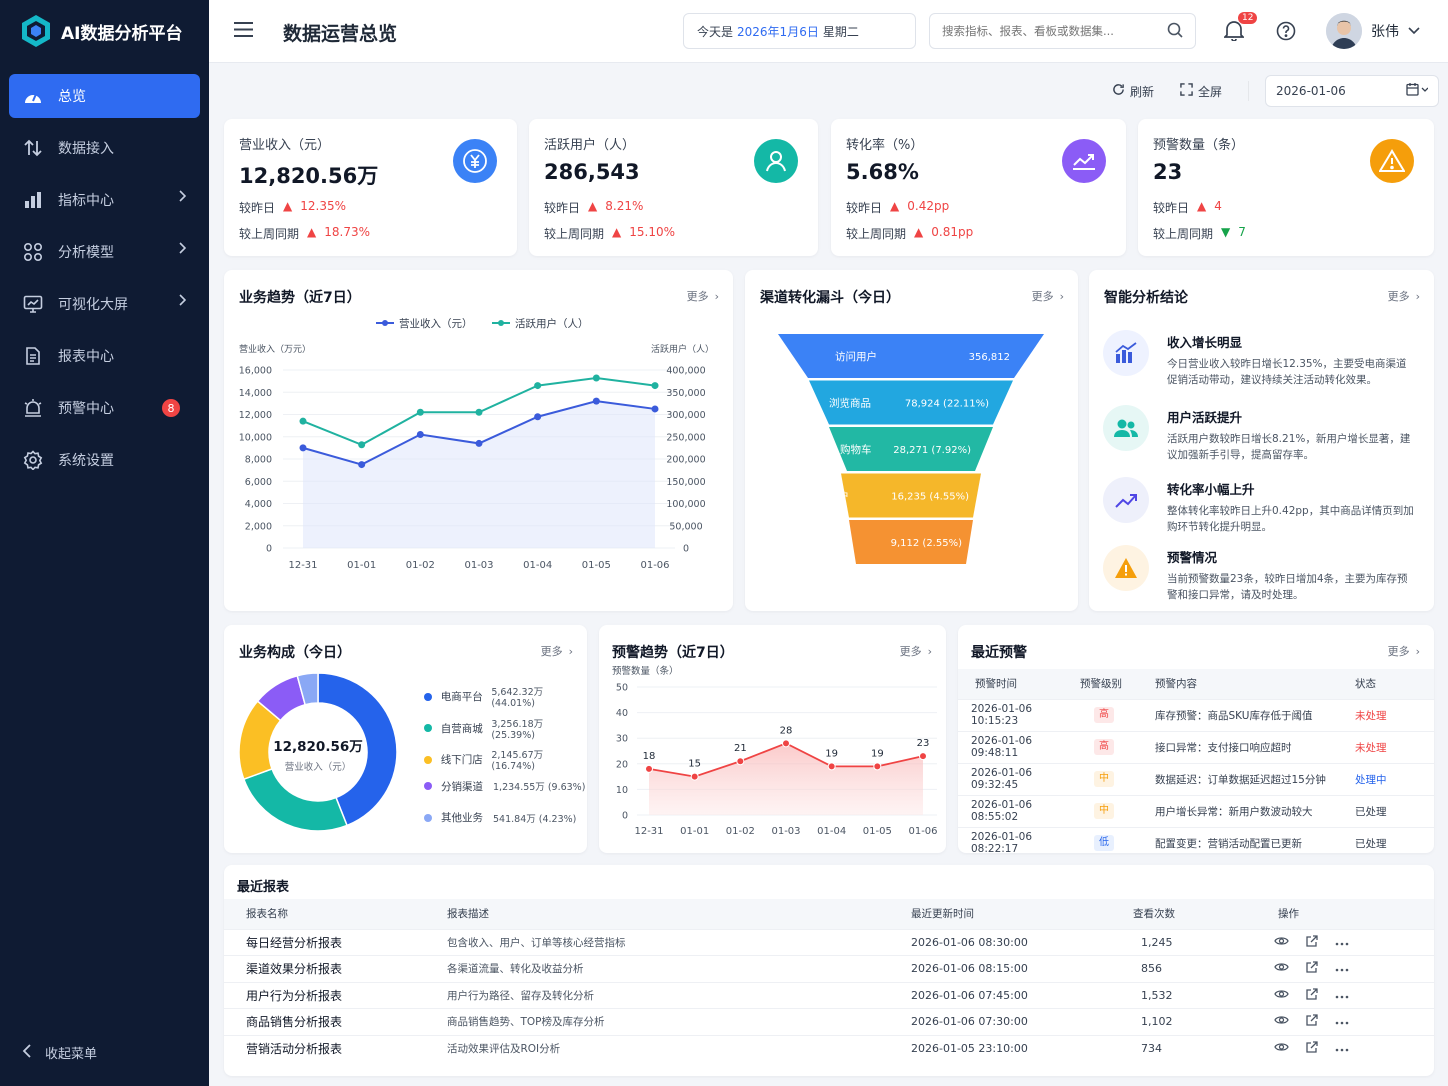 This screenshot has width=1448, height=1086. What do you see at coordinates (1394, 778) in the screenshot?
I see `alert-status: 处理中` at bounding box center [1394, 778].